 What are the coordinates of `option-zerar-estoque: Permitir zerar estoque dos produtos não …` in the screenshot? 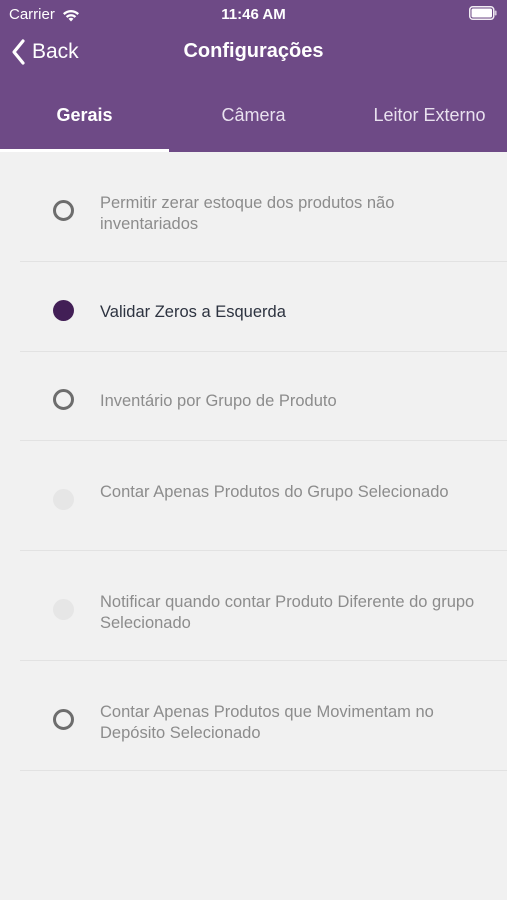 It's located at (253, 207).